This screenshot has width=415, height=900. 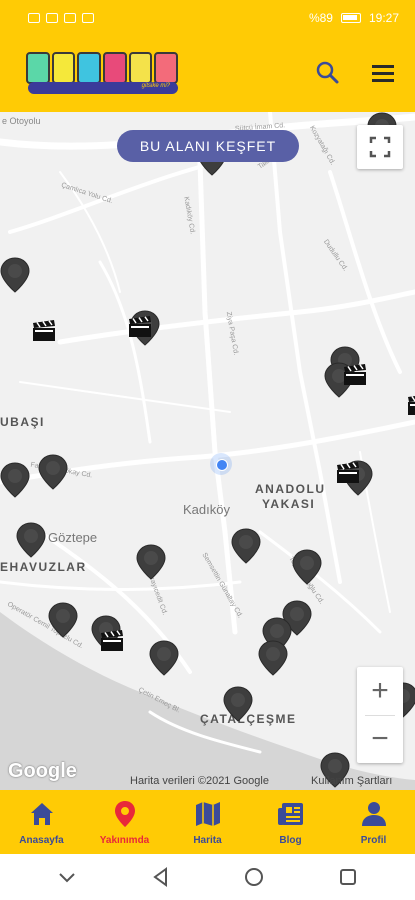 What do you see at coordinates (290, 840) in the screenshot?
I see `nav-label: Blog` at bounding box center [290, 840].